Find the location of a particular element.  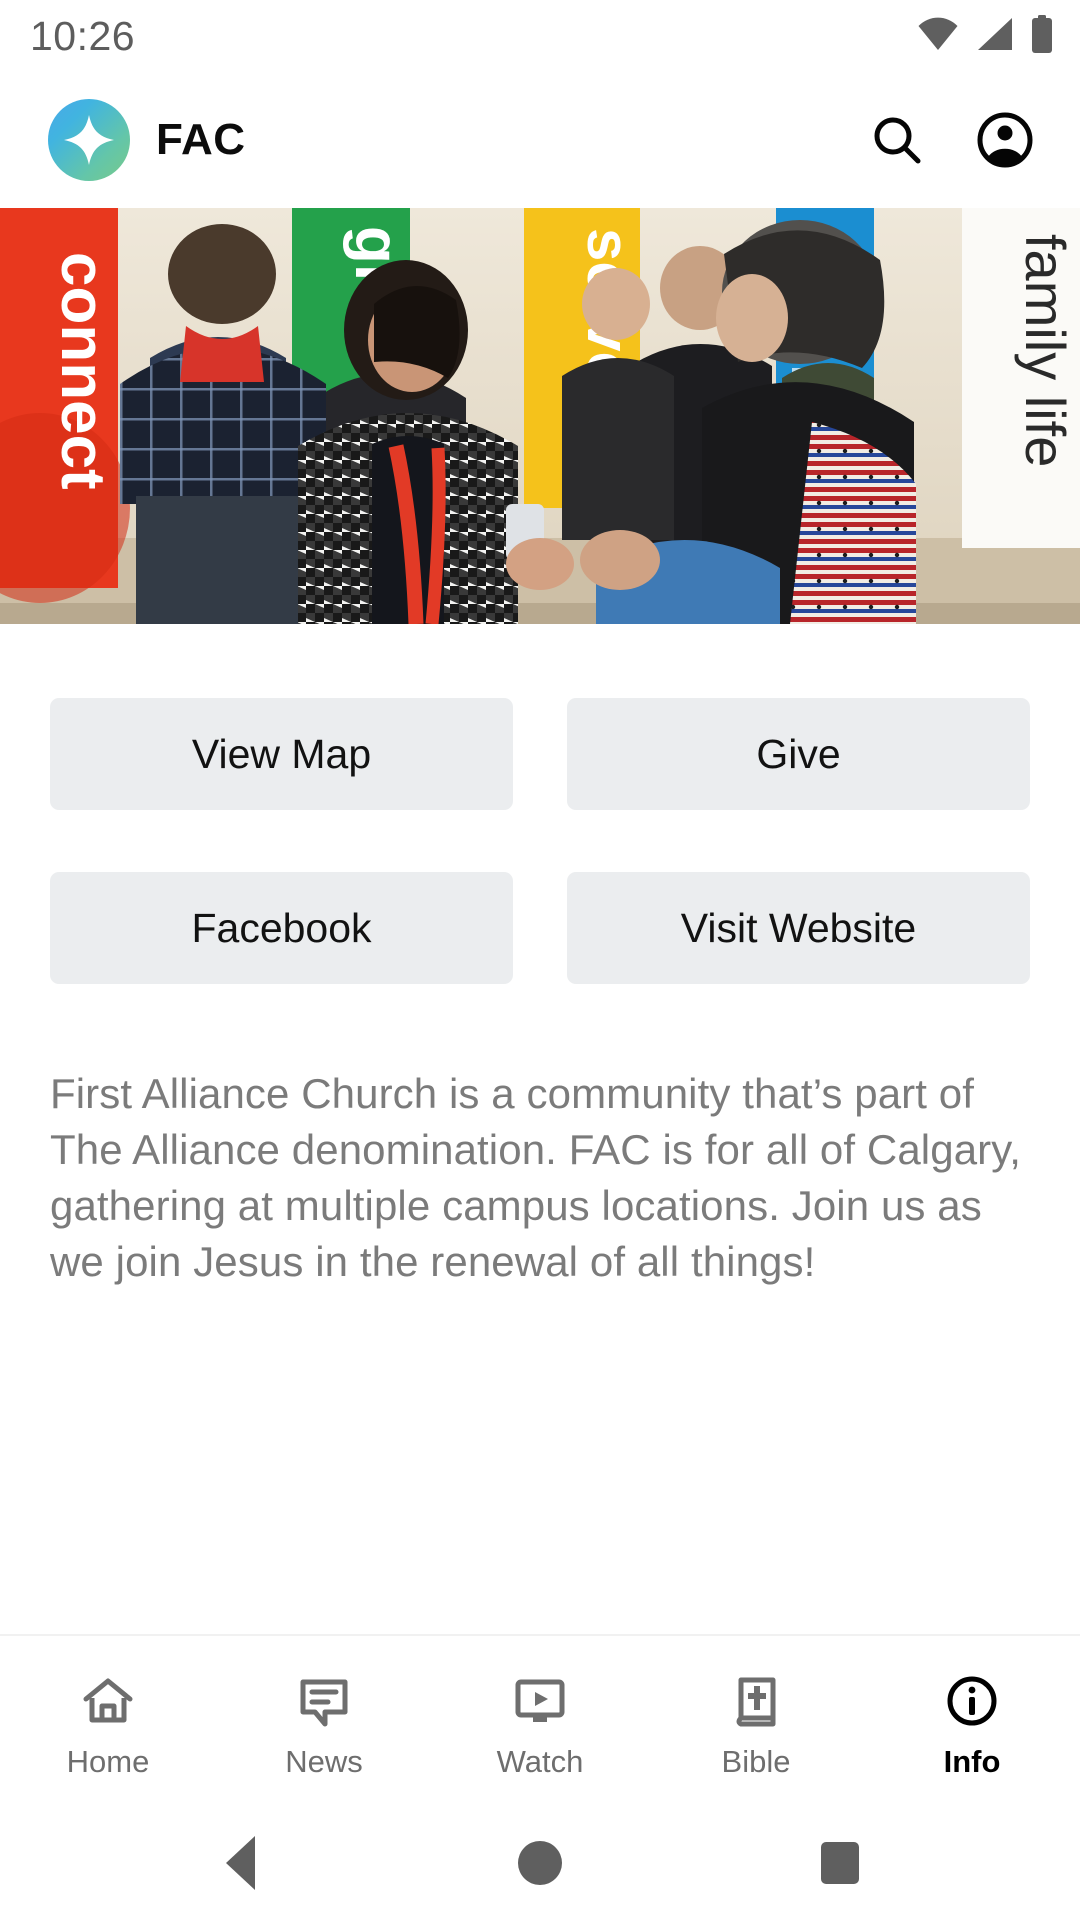

app-bar: FAC is located at coordinates (540, 140).